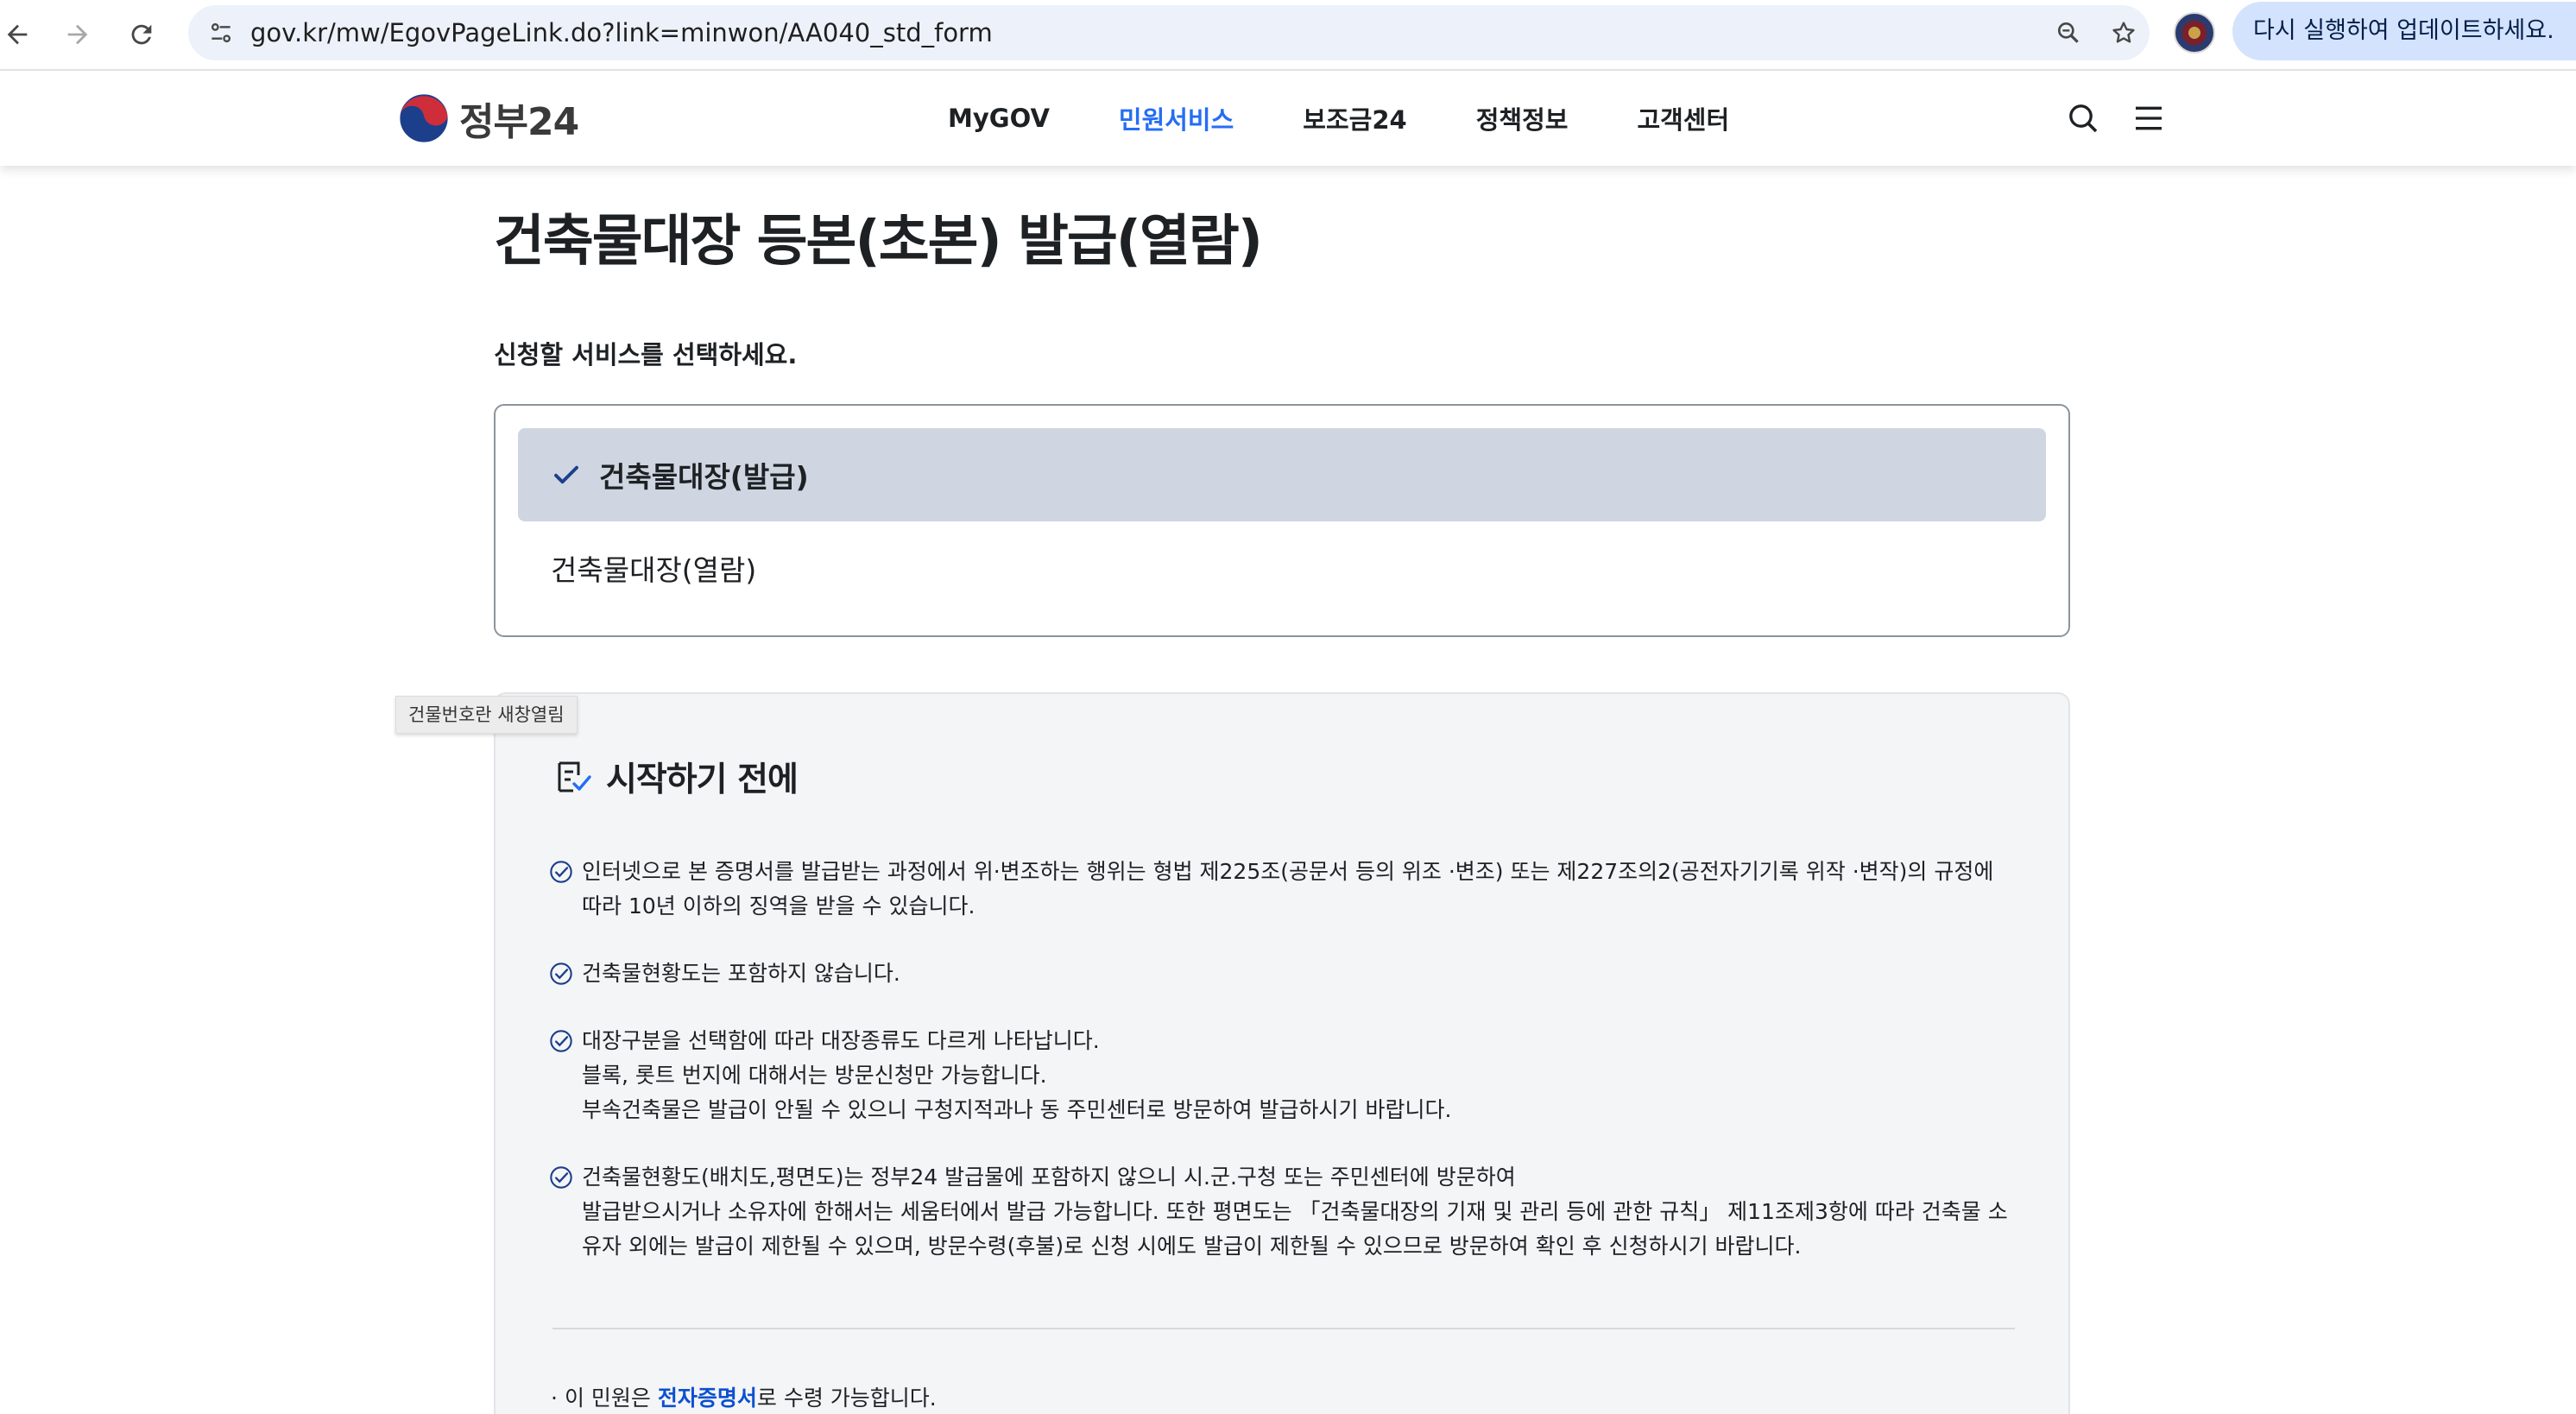  Describe the element at coordinates (2194, 33) in the screenshot. I see `profile-avatar` at that location.